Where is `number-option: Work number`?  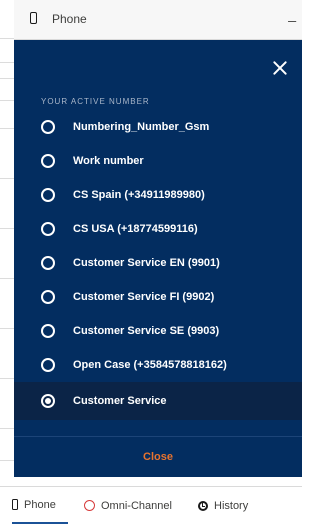 number-option: Work number is located at coordinates (158, 161).